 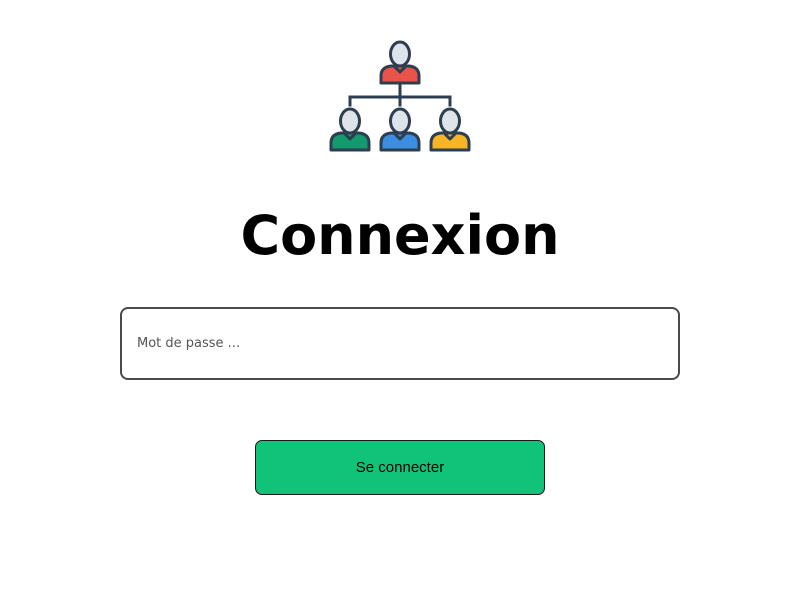 I want to click on org-chart-icon, so click(x=400, y=96).